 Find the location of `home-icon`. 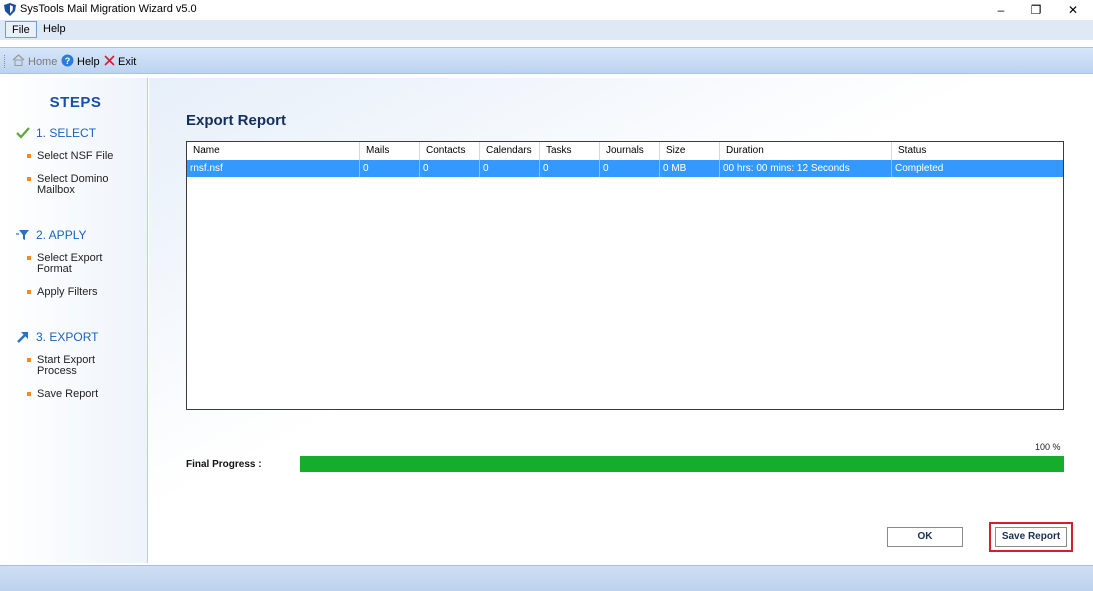

home-icon is located at coordinates (18, 61).